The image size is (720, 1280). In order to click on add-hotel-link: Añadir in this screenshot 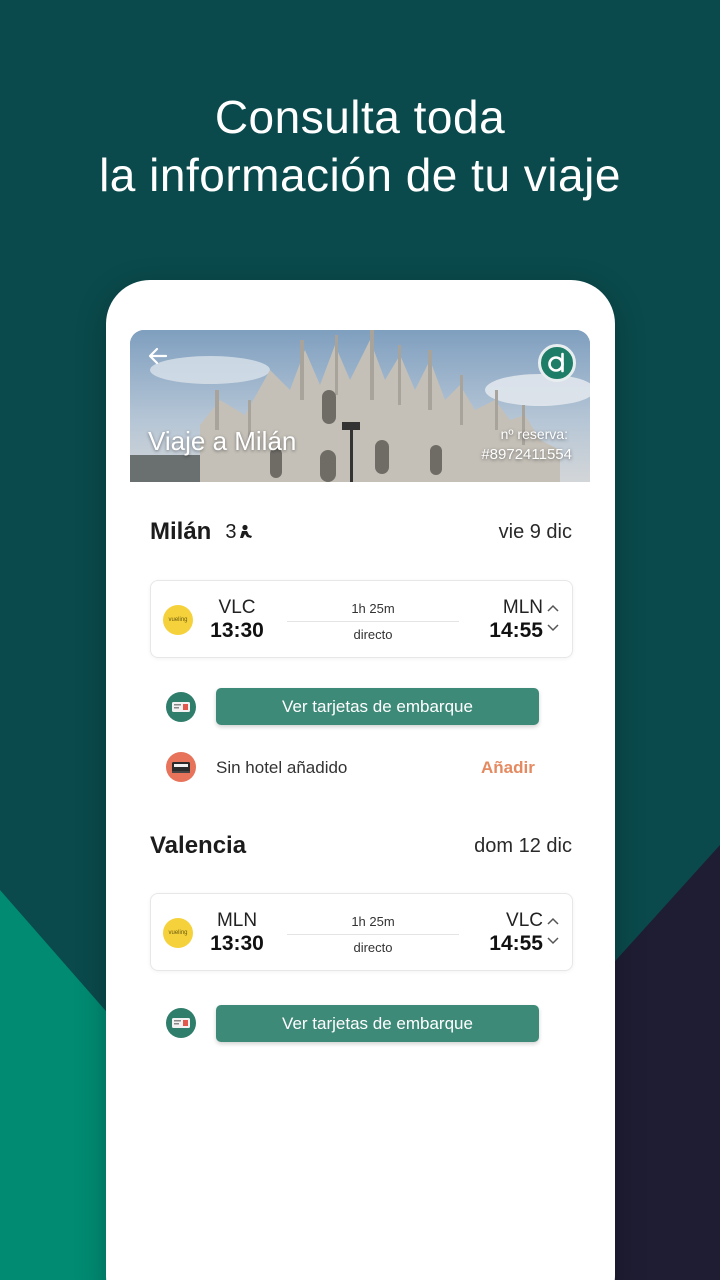, I will do `click(508, 768)`.